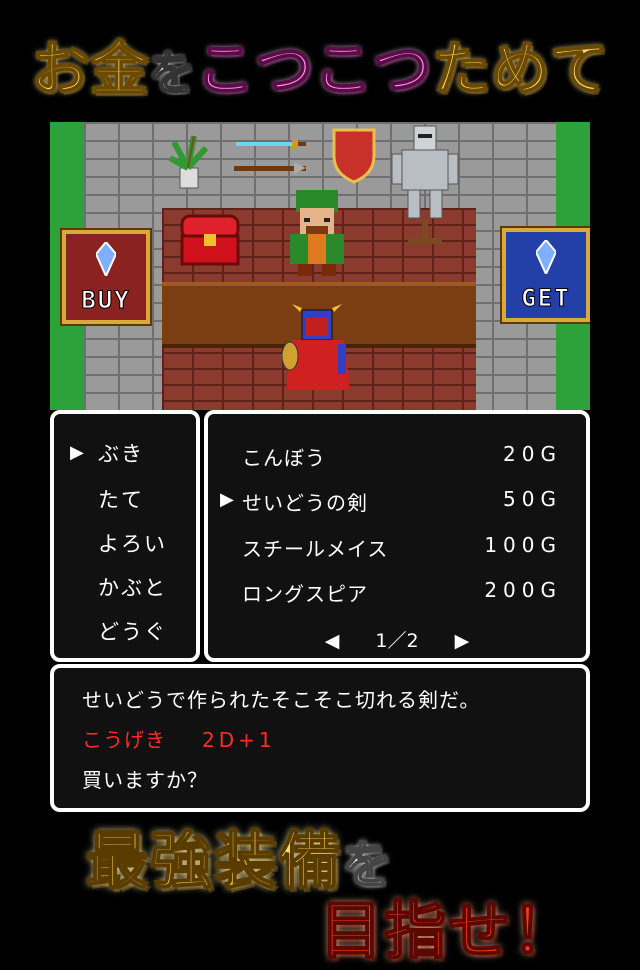 This screenshot has width=640, height=970. What do you see at coordinates (532, 454) in the screenshot?
I see `item-price: 20G` at bounding box center [532, 454].